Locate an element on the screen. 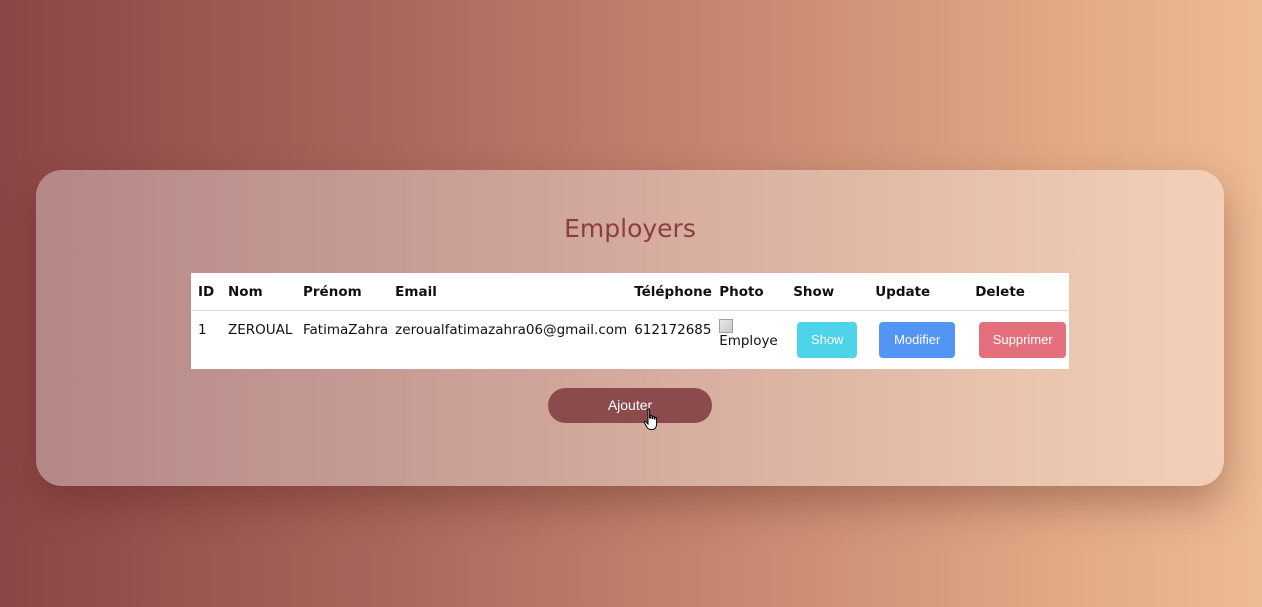  header-delete: Delete is located at coordinates (1018, 292).